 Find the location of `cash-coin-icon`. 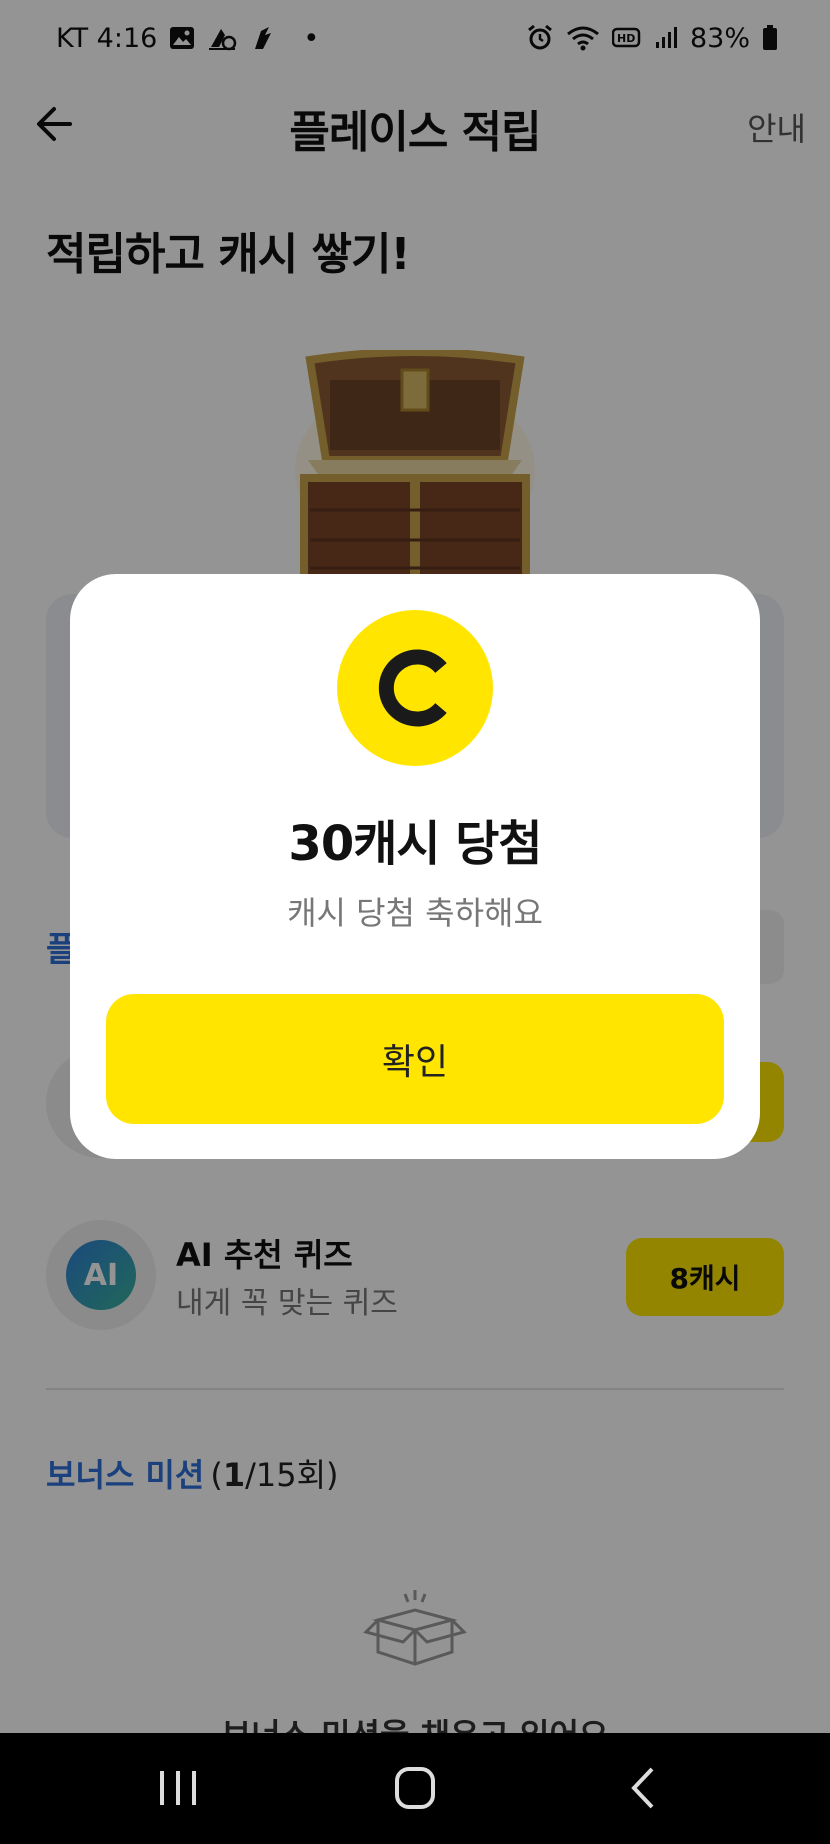

cash-coin-icon is located at coordinates (415, 688).